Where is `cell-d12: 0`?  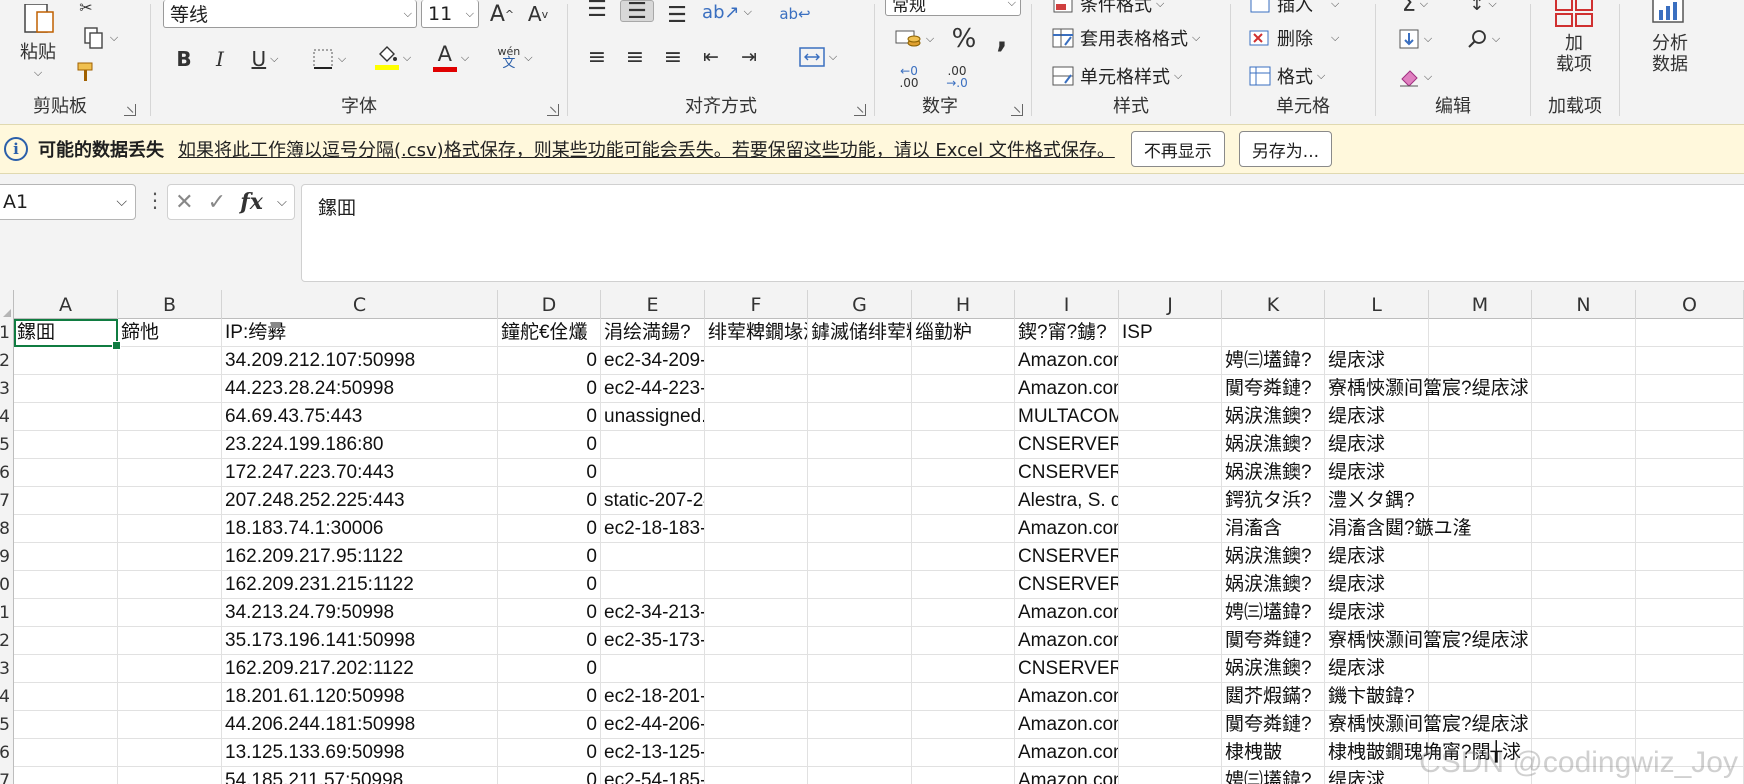 cell-d12: 0 is located at coordinates (549, 641).